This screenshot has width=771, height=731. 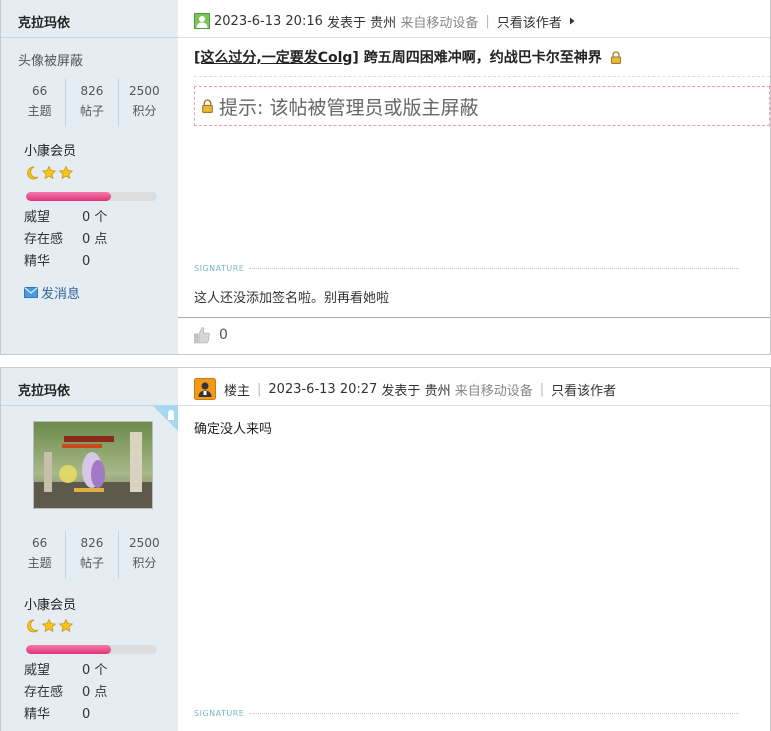 What do you see at coordinates (292, 298) in the screenshot?
I see `signature-text: 这人还没添加签名啦。别再看她啦` at bounding box center [292, 298].